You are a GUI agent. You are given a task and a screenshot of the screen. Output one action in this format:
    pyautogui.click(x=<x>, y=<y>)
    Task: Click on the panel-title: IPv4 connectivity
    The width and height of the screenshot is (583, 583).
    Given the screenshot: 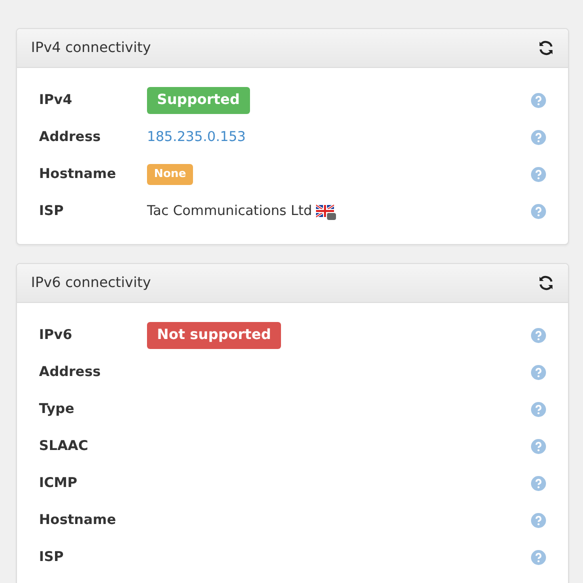 What is the action you would take?
    pyautogui.click(x=91, y=48)
    